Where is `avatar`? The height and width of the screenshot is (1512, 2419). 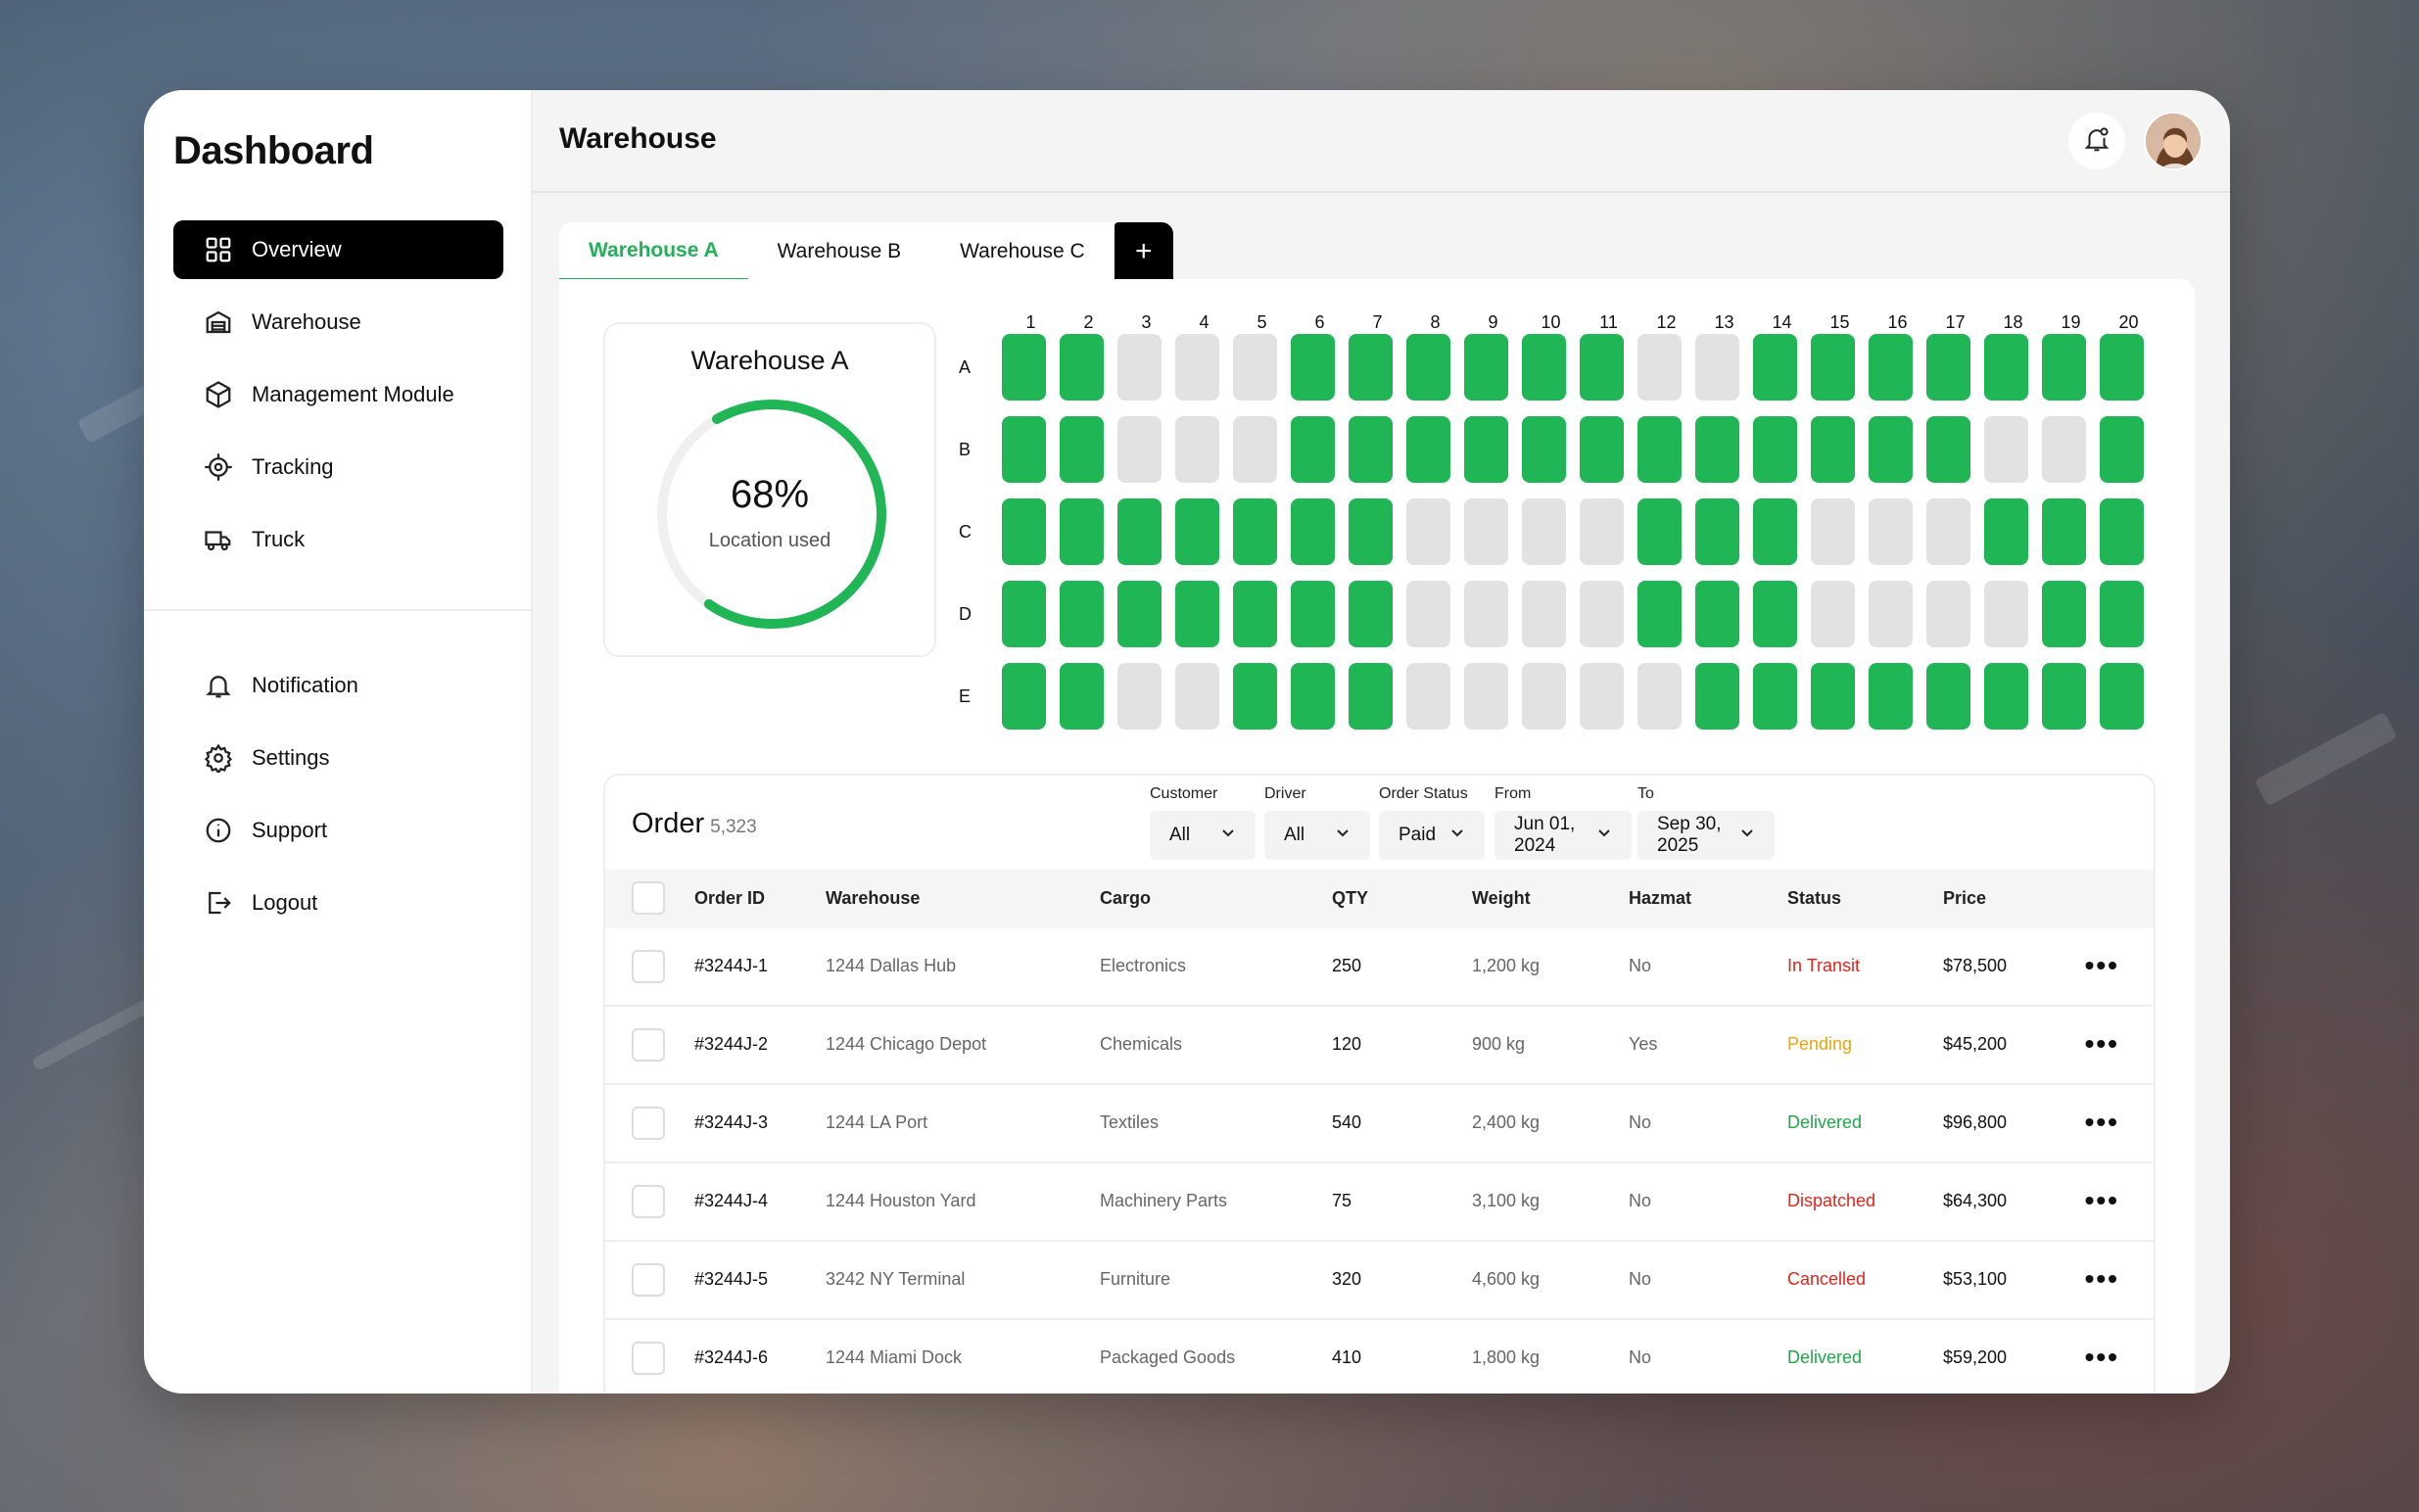 avatar is located at coordinates (2174, 141).